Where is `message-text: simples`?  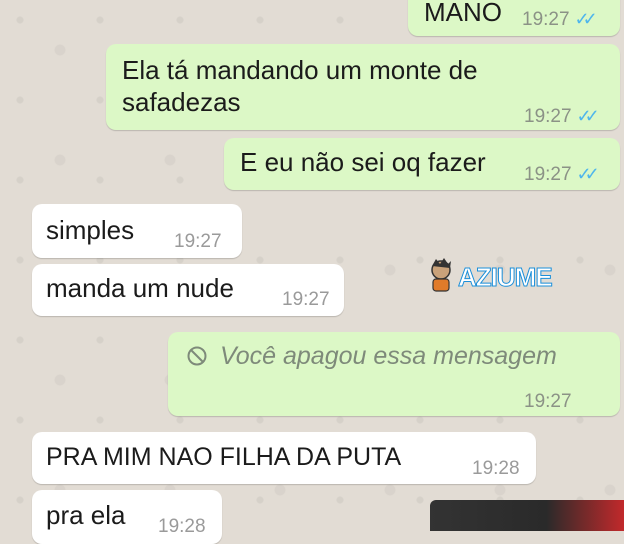 message-text: simples is located at coordinates (90, 230).